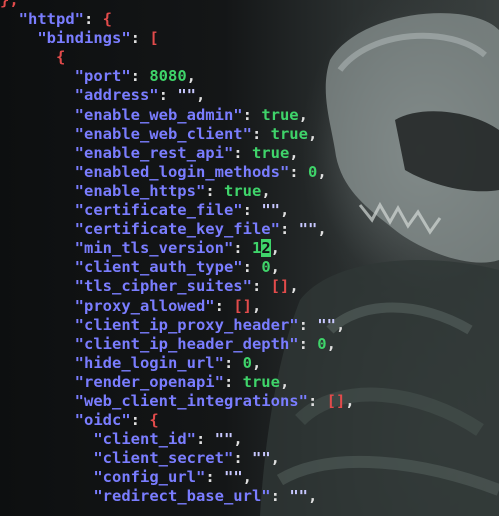 This screenshot has width=499, height=516. I want to click on terminal-line: "certificate_key_file": "",, so click(249, 229).